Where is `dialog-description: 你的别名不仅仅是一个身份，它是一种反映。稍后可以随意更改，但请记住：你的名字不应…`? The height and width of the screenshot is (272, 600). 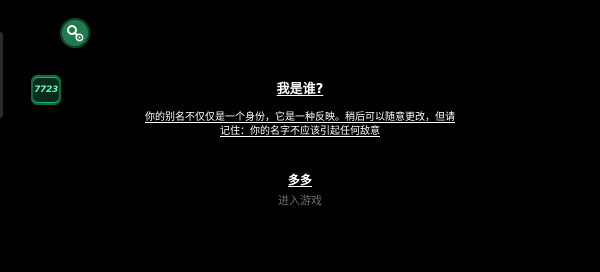 dialog-description: 你的别名不仅仅是一个身份，它是一种反映。稍后可以随意更改，但请记住：你的名字不应… is located at coordinates (300, 124).